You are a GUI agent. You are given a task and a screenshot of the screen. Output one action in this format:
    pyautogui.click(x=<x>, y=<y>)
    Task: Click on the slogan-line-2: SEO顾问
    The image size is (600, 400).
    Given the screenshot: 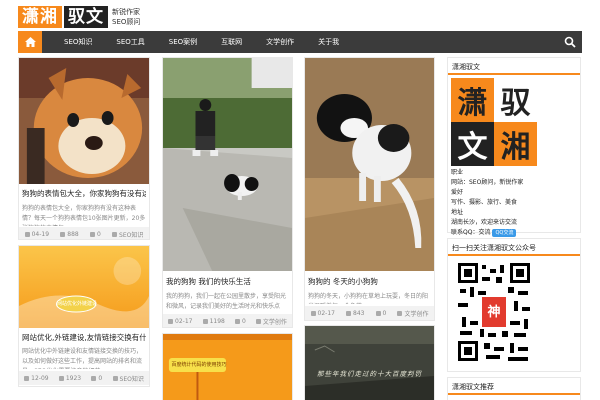 What is the action you would take?
    pyautogui.click(x=126, y=22)
    